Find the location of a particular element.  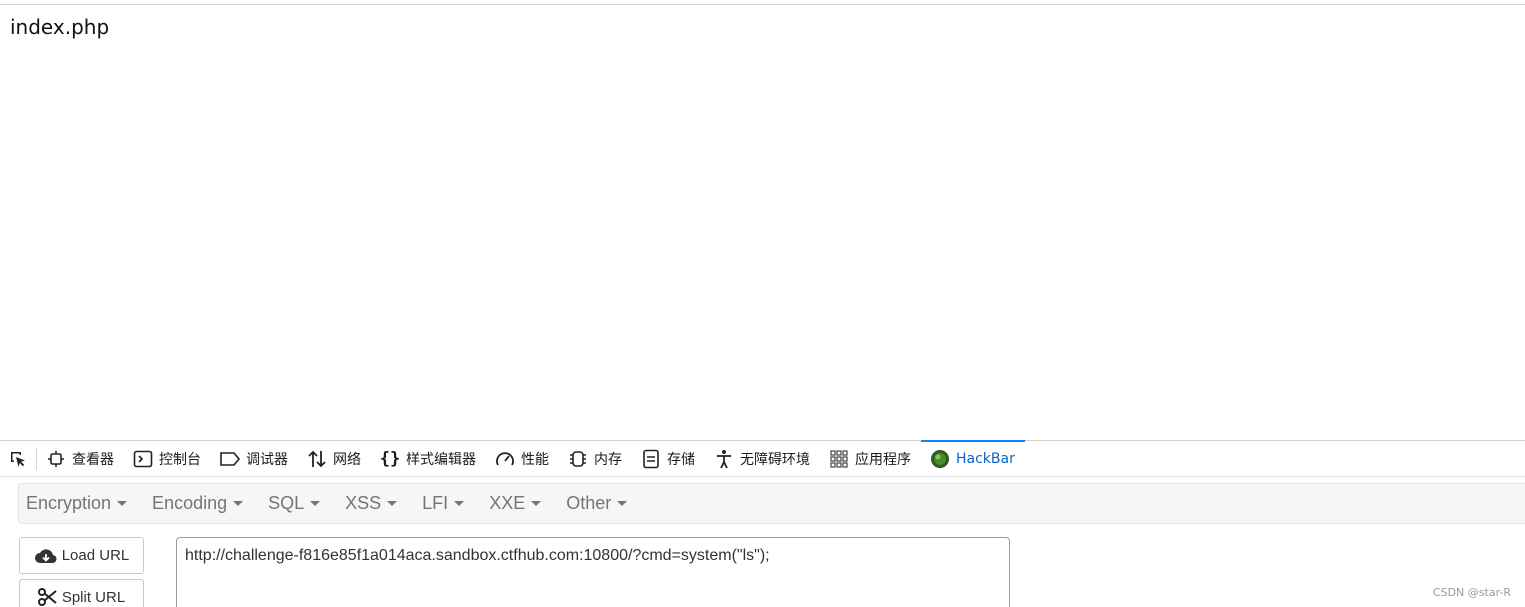

memory-icon is located at coordinates (578, 459).